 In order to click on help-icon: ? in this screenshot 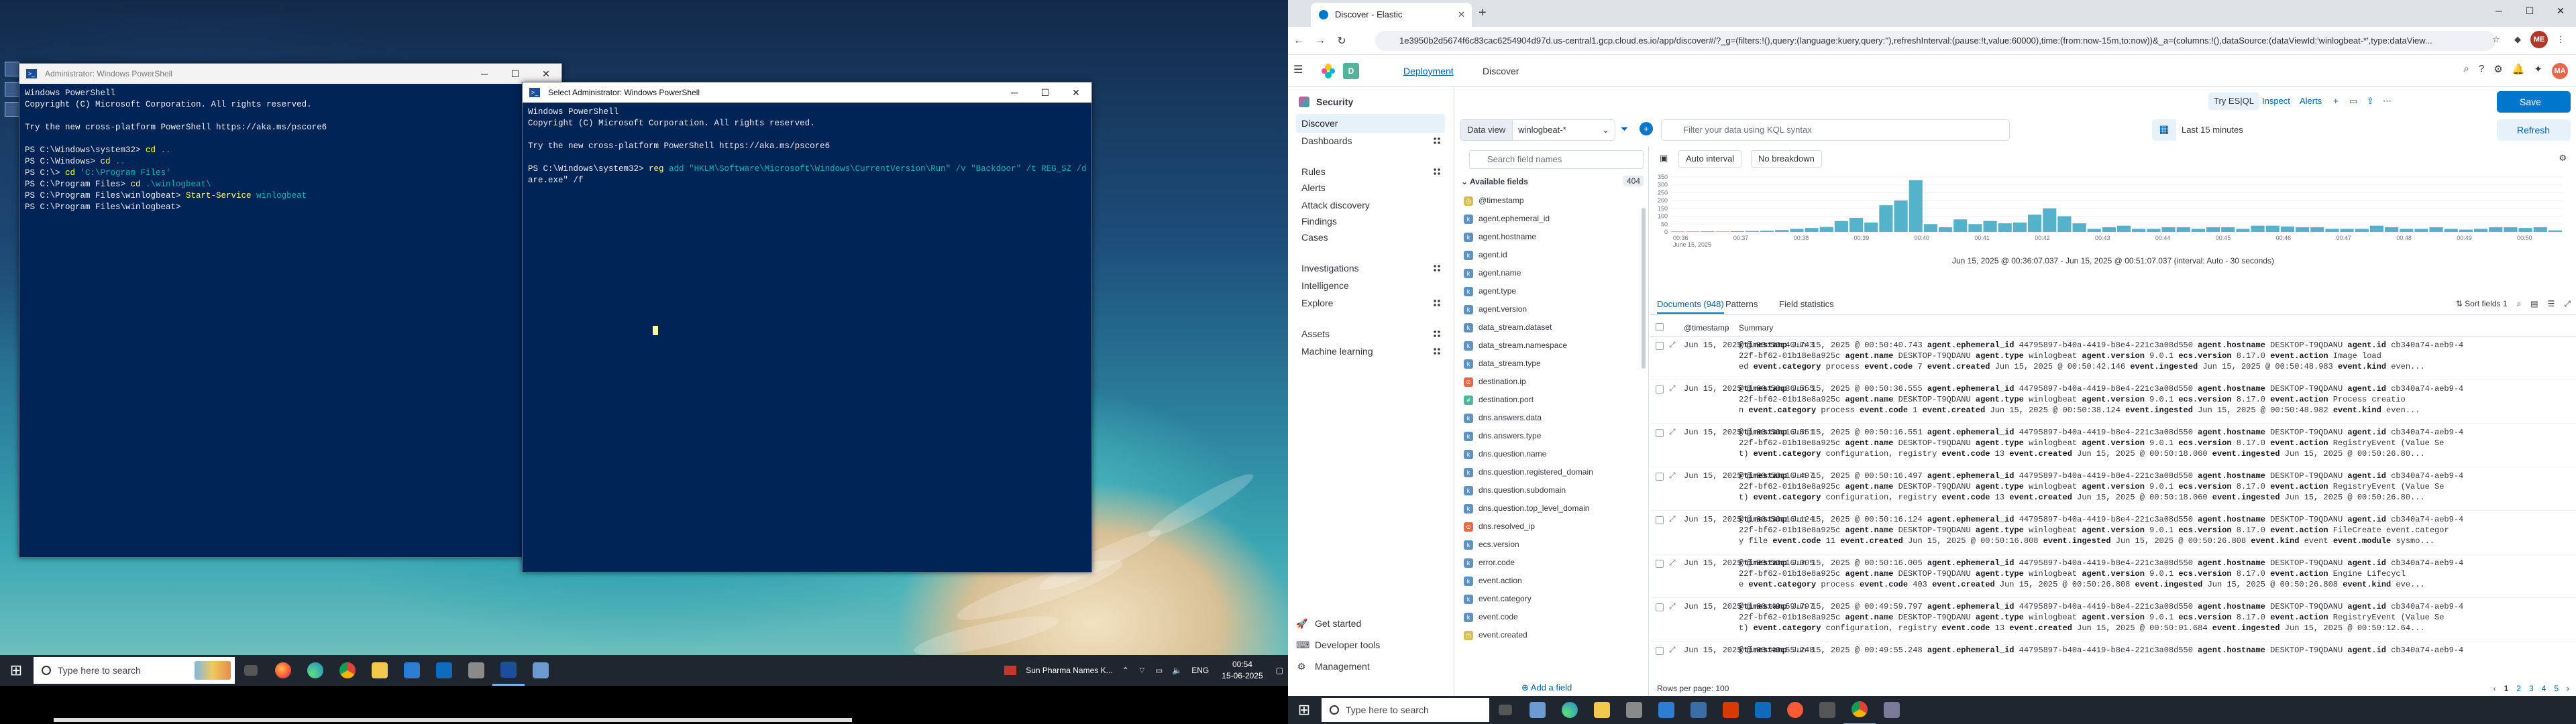, I will do `click(2481, 71)`.